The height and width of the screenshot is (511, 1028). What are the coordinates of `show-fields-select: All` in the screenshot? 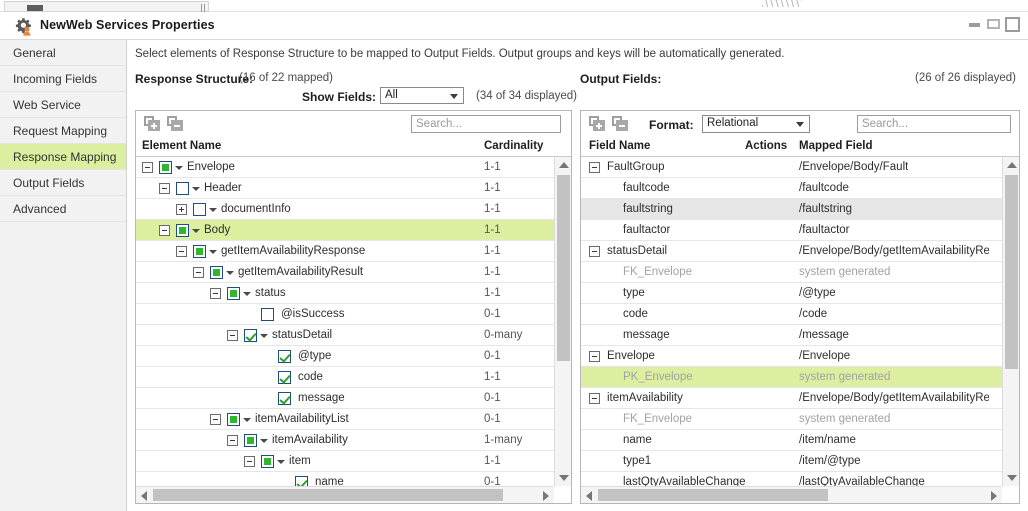 It's located at (422, 95).